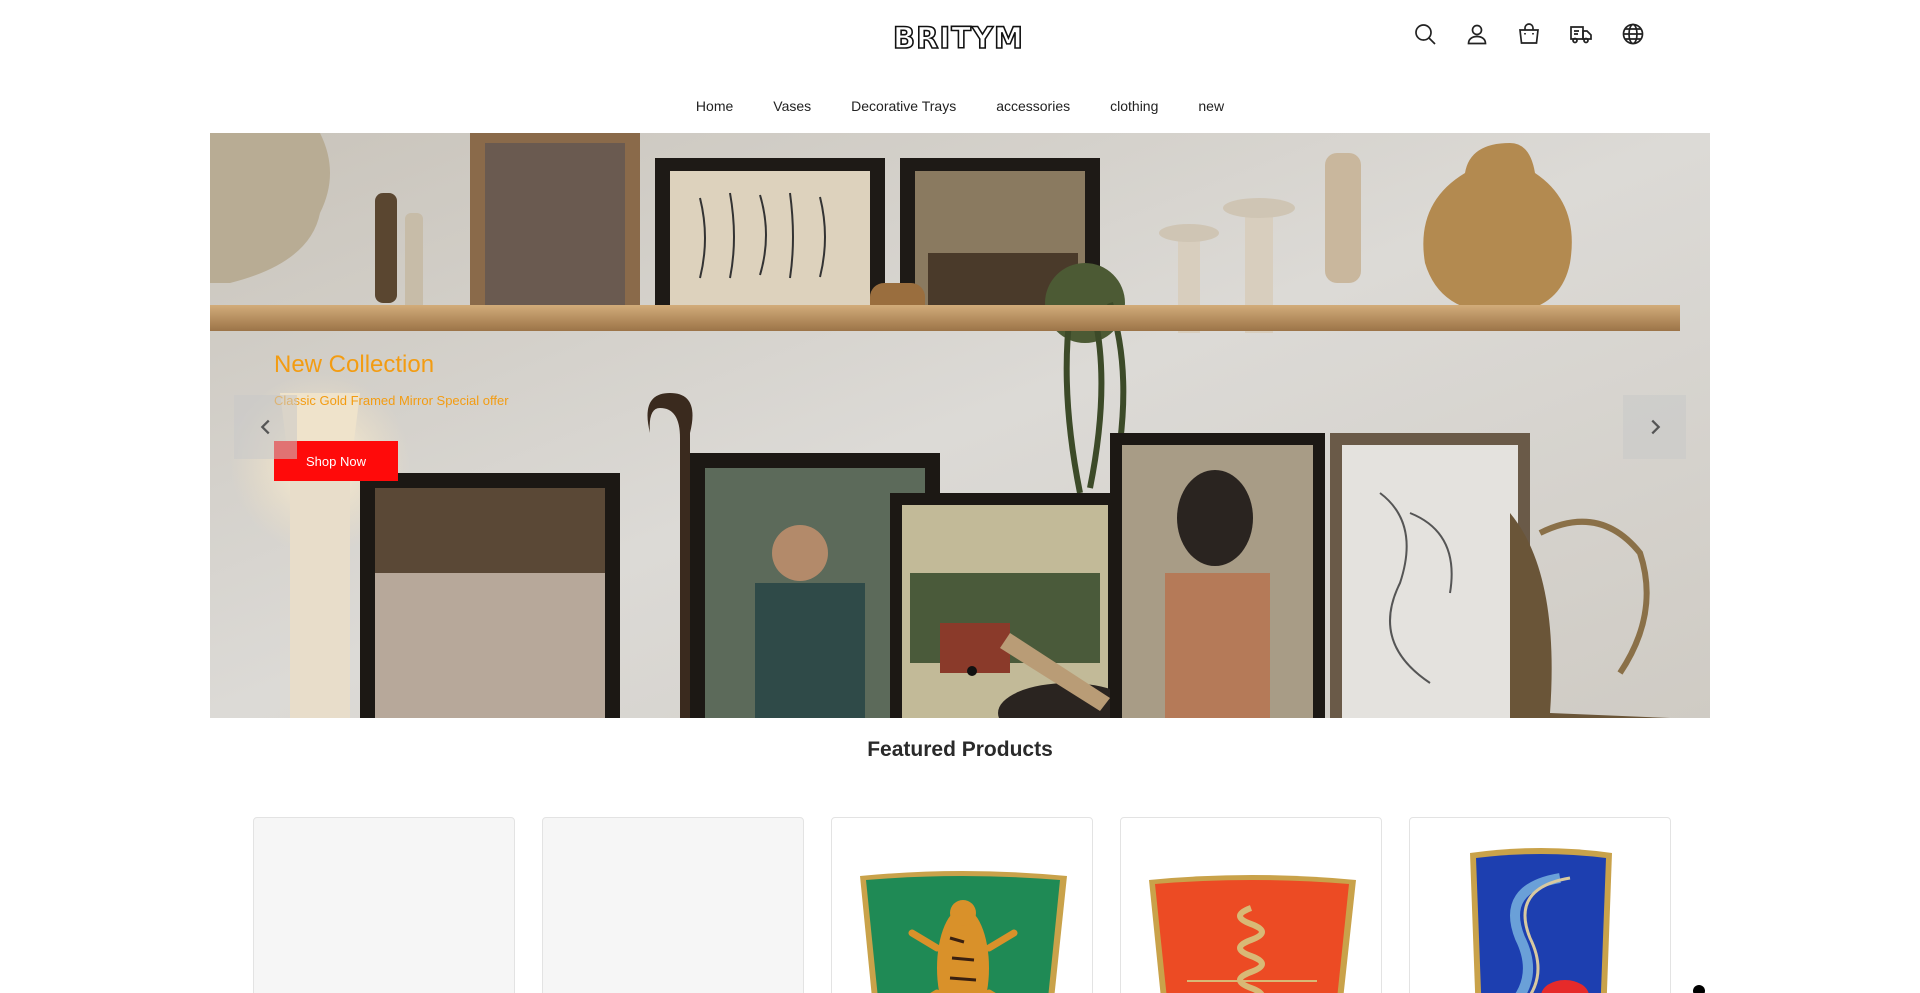 The height and width of the screenshot is (993, 1920). I want to click on chevron-right-icon, so click(1655, 427).